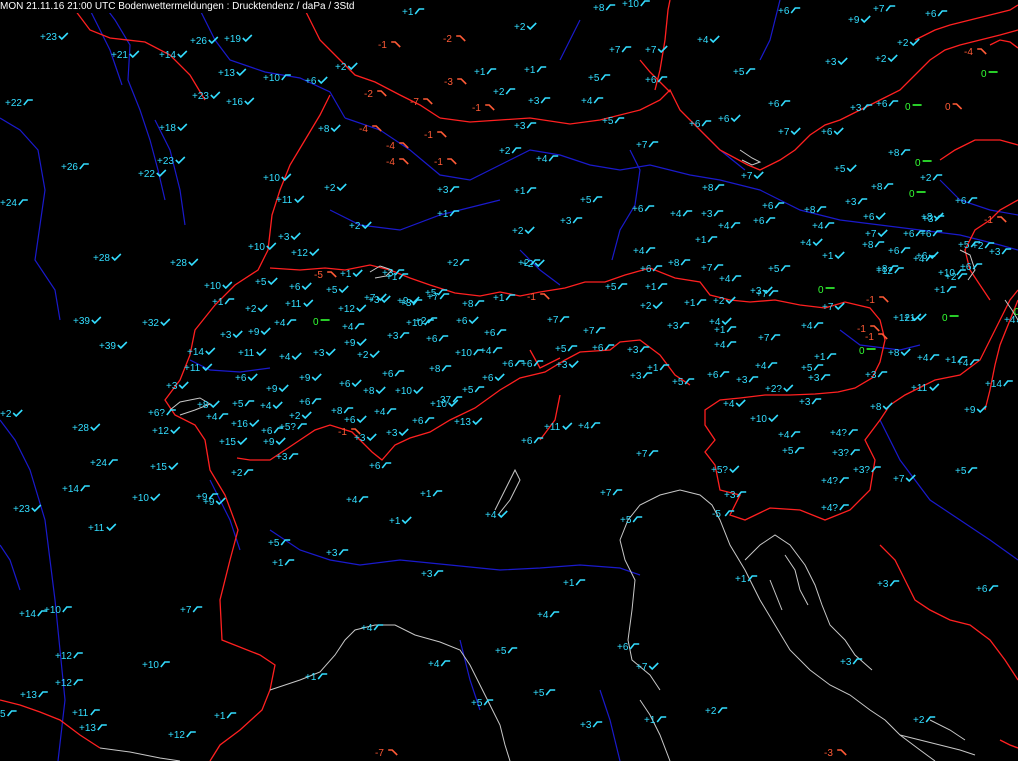 The width and height of the screenshot is (1018, 761). What do you see at coordinates (107, 346) in the screenshot?
I see `pressure-tendency-value: +39` at bounding box center [107, 346].